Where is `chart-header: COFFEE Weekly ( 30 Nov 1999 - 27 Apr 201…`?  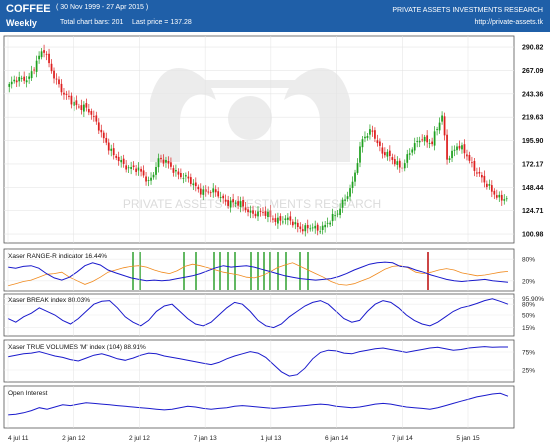
chart-header: COFFEE Weekly ( 30 Nov 1999 - 27 Apr 201… is located at coordinates (275, 16).